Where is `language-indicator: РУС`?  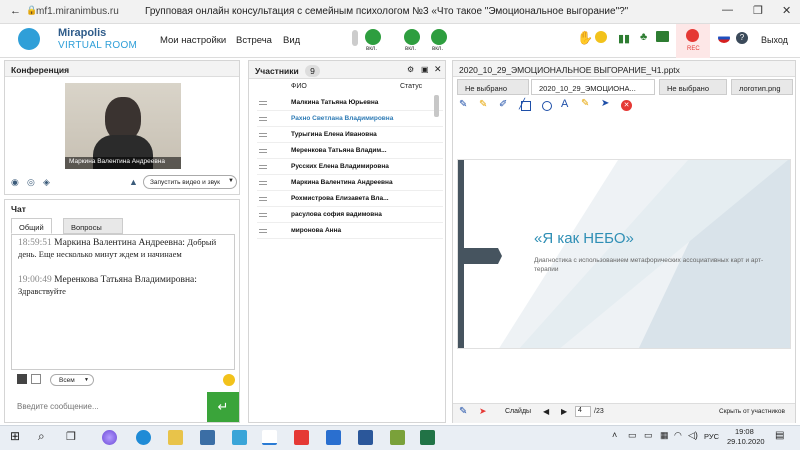 language-indicator: РУС is located at coordinates (711, 436).